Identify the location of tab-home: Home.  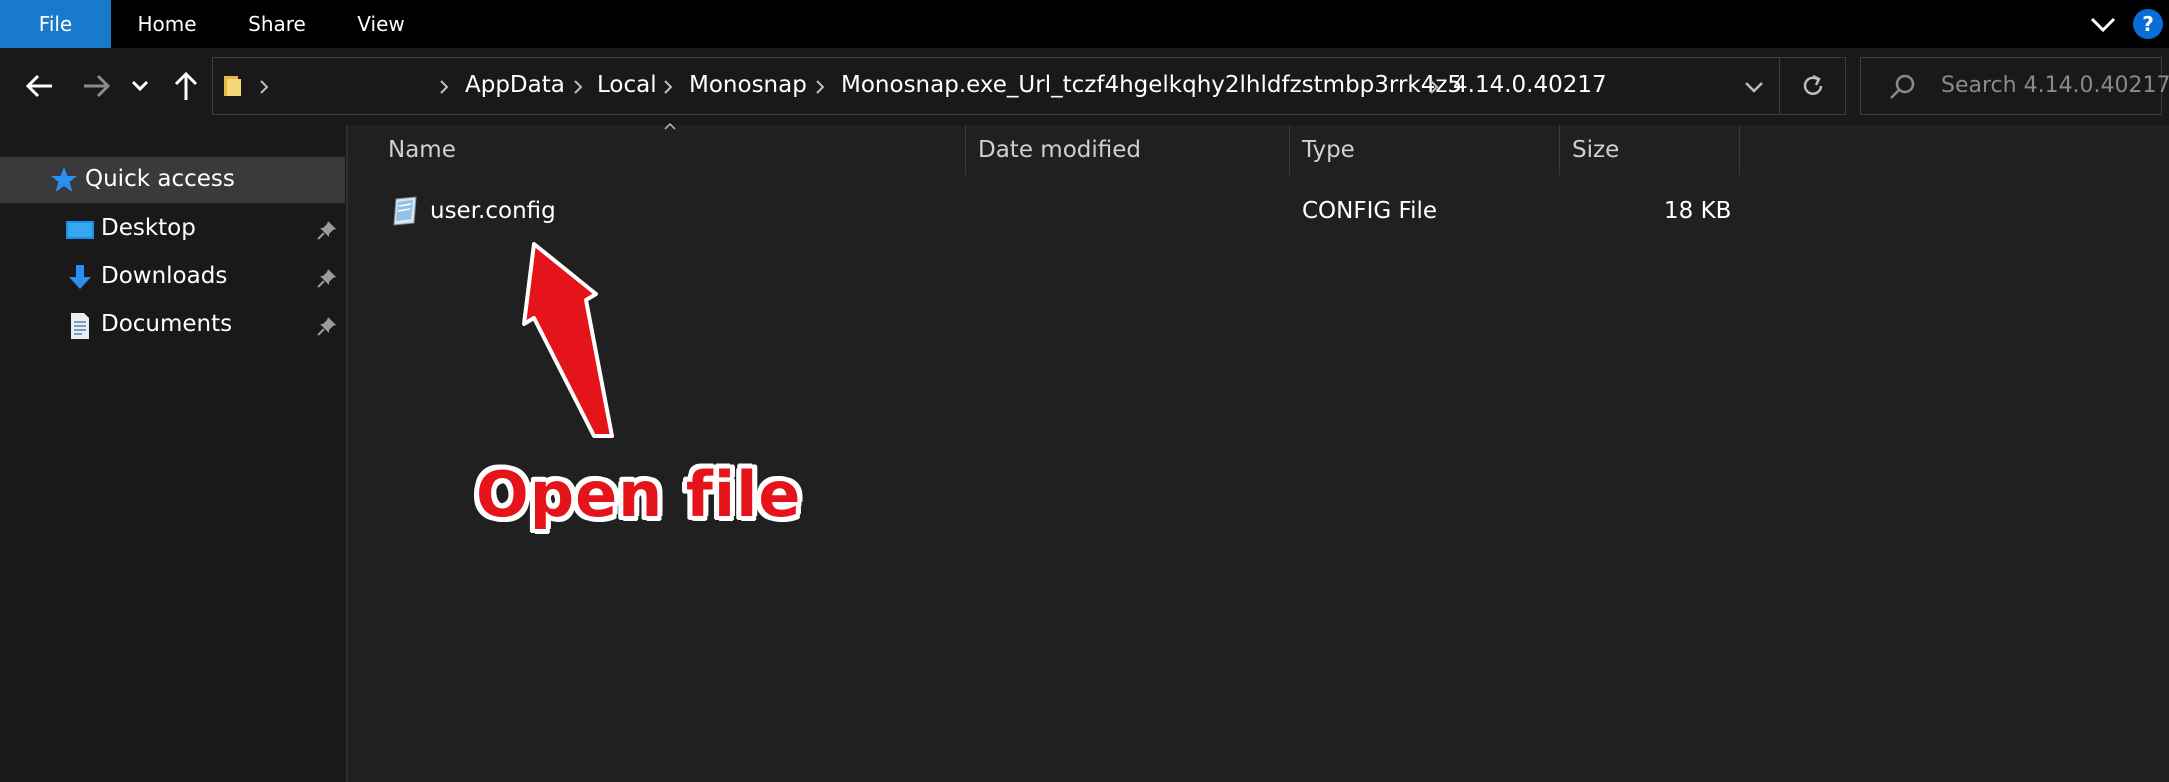
(167, 24).